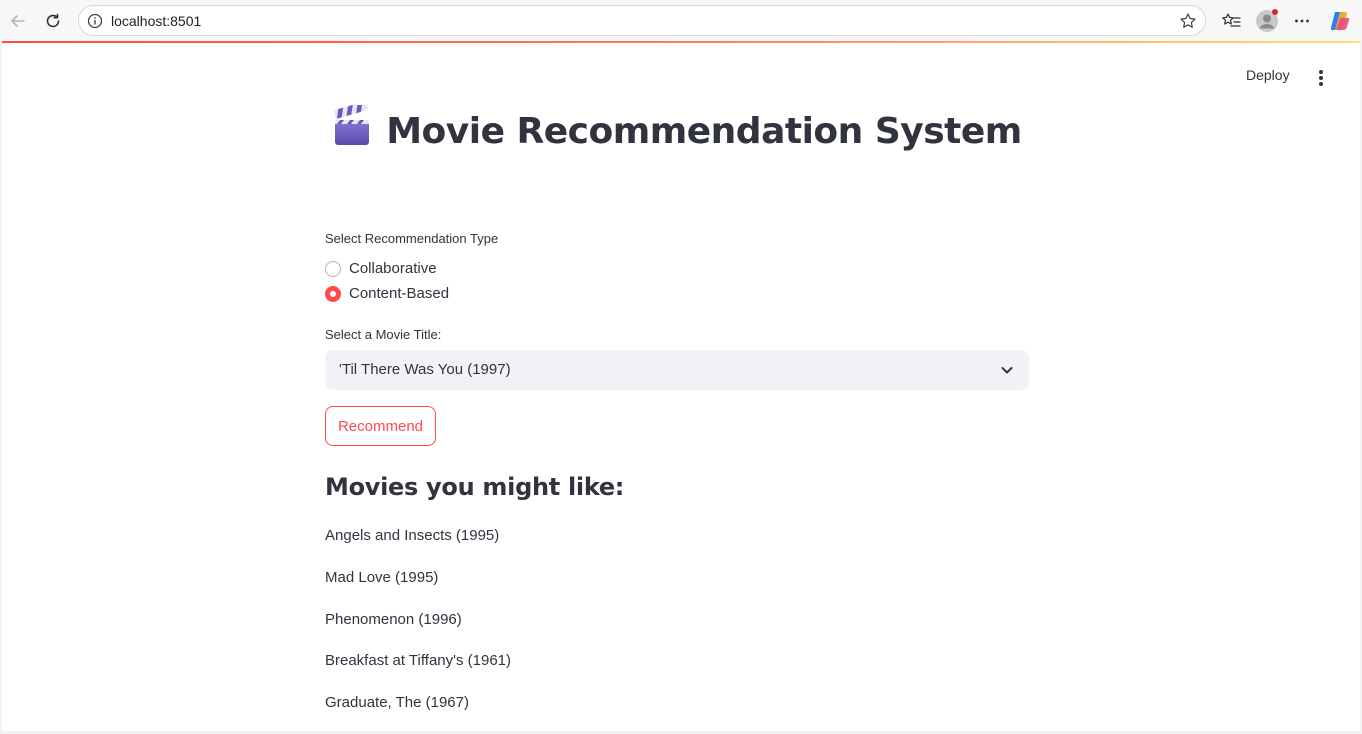  I want to click on recommended-movie: Breakfast at Tiffany's (1961), so click(418, 660).